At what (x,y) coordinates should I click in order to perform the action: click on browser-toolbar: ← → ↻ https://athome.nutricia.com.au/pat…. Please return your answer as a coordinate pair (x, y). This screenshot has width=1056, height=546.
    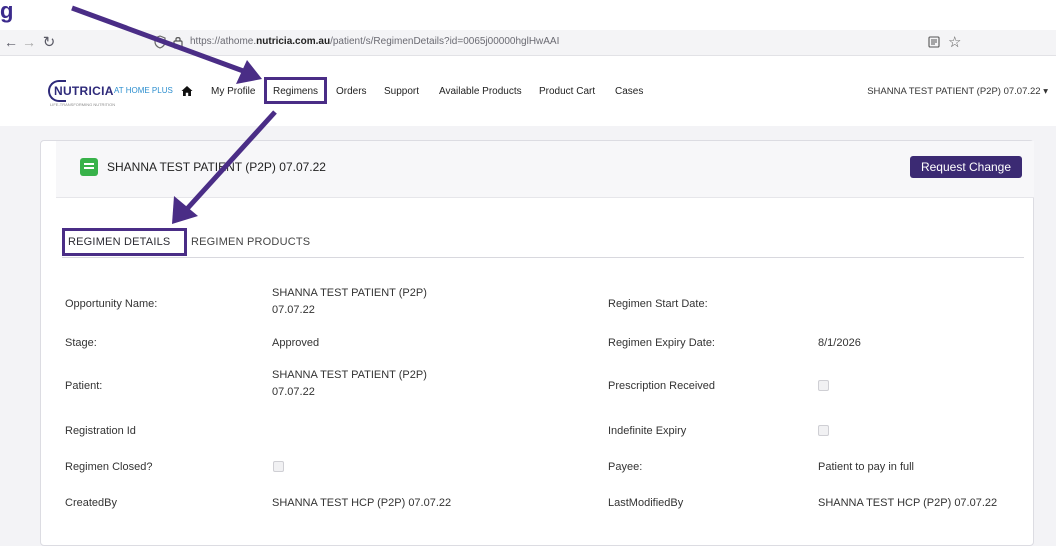
    Looking at the image, I should click on (528, 43).